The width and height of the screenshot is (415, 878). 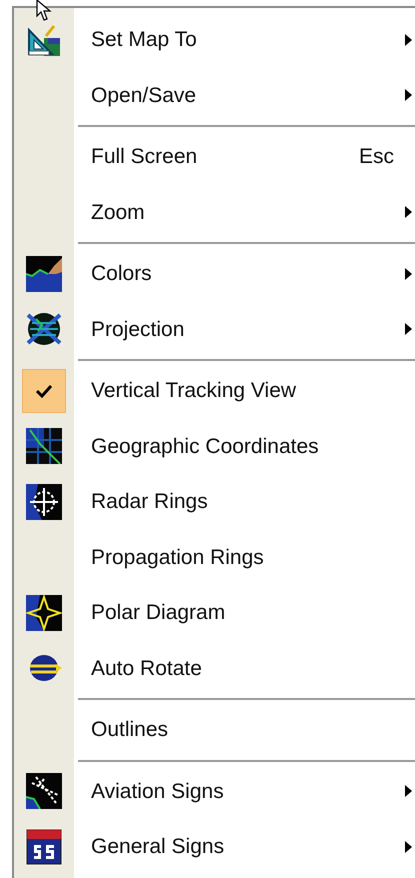 What do you see at coordinates (118, 213) in the screenshot?
I see `menu-item-label: Zoom` at bounding box center [118, 213].